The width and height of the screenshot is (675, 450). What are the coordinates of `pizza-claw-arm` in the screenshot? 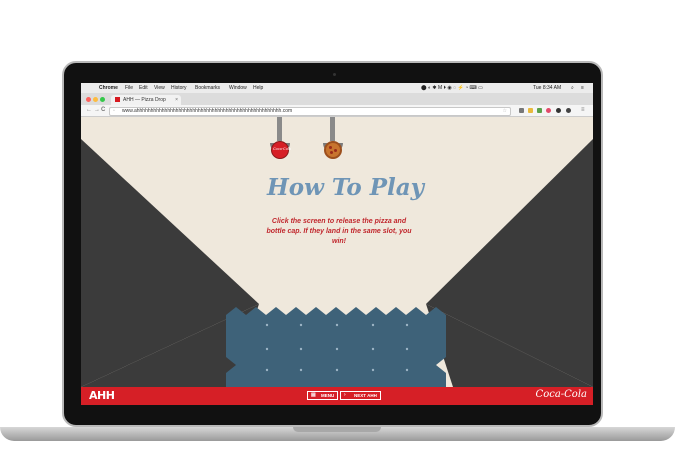 It's located at (332, 129).